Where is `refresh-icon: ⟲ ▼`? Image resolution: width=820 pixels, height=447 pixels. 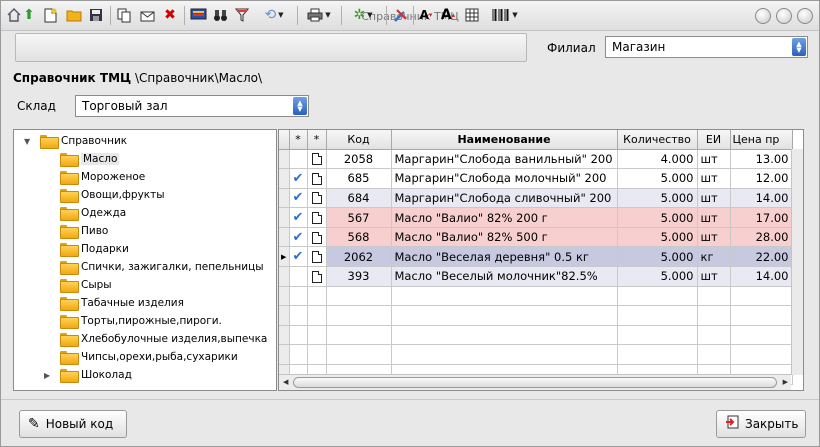
refresh-icon: ⟲ ▼ is located at coordinates (274, 15).